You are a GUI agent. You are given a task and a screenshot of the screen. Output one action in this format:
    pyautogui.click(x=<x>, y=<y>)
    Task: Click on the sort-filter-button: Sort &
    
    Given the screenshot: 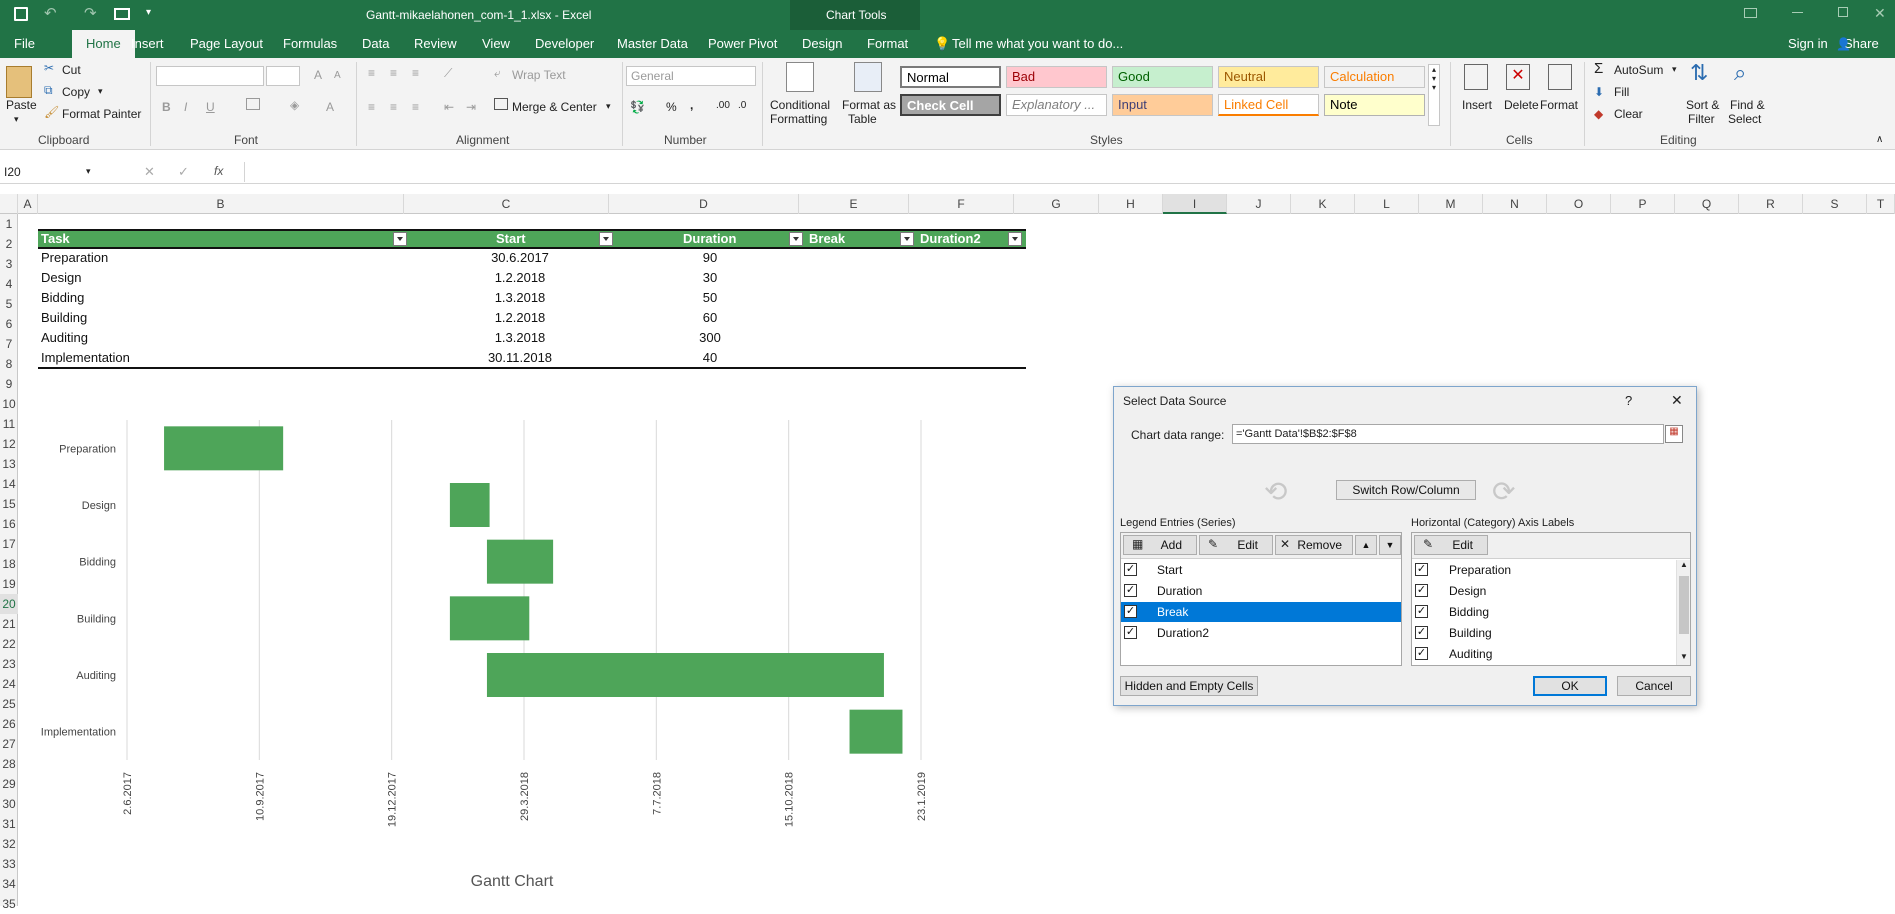 What is the action you would take?
    pyautogui.click(x=1702, y=105)
    